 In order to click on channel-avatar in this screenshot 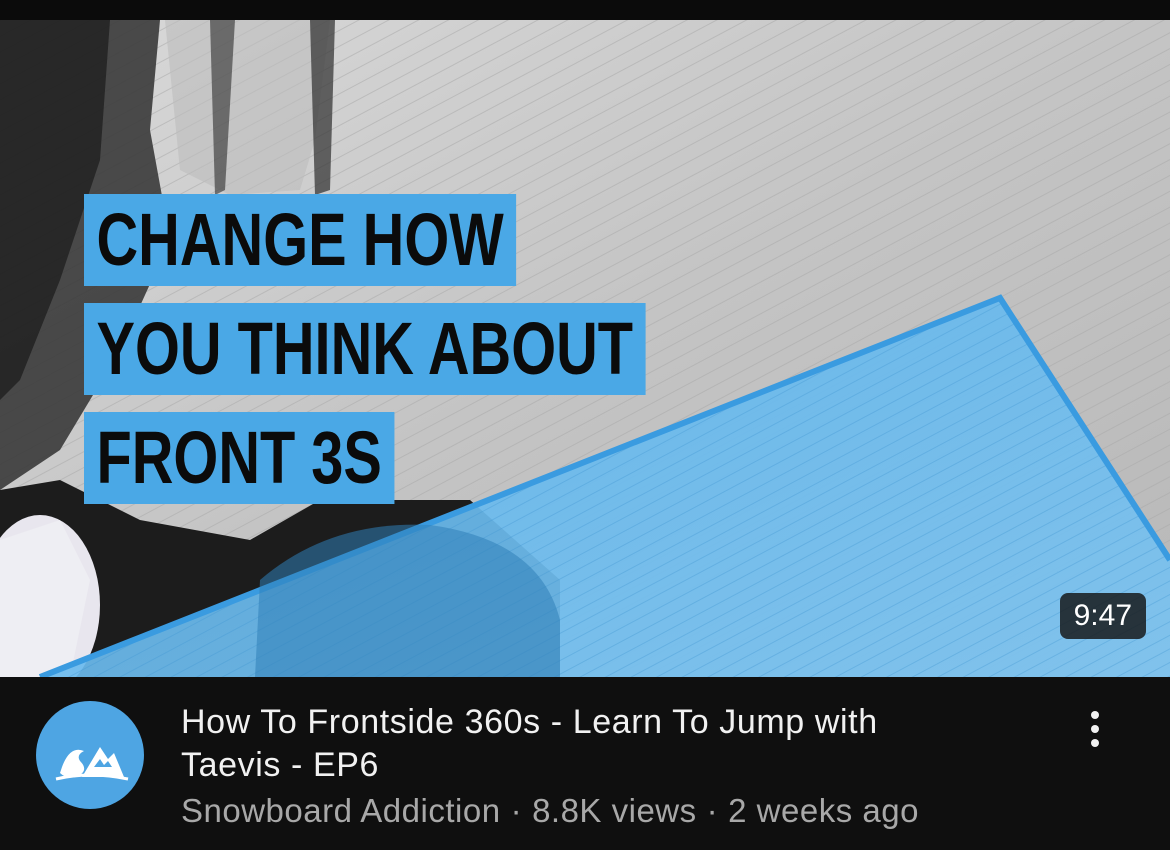, I will do `click(90, 755)`.